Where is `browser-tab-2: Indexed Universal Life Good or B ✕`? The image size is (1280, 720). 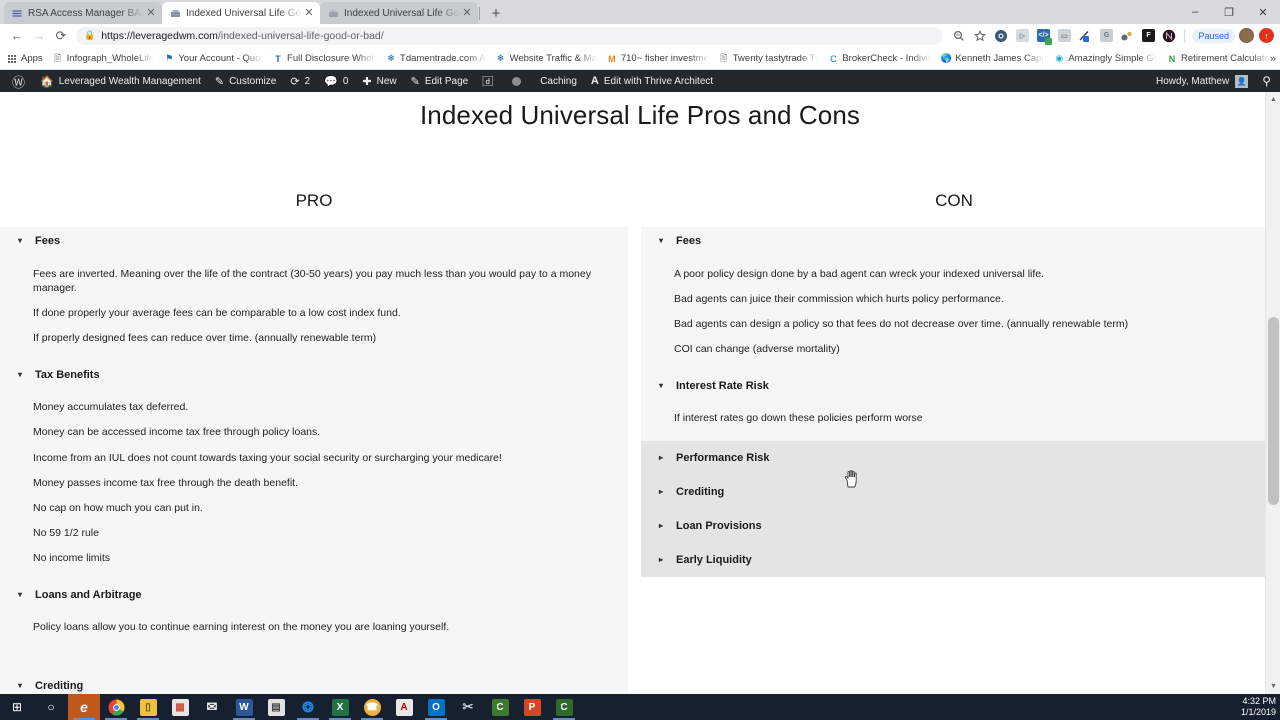
browser-tab-2: Indexed Universal Life Good or B ✕ is located at coordinates (241, 13).